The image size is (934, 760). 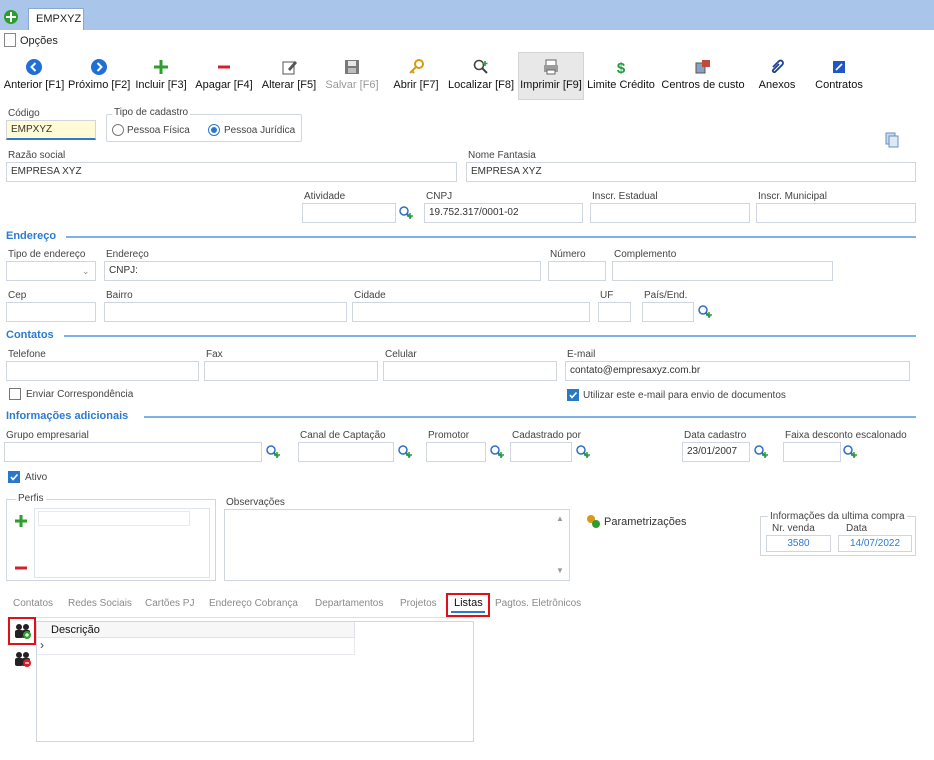 I want to click on pessoa-fisica-radio, so click(x=118, y=130).